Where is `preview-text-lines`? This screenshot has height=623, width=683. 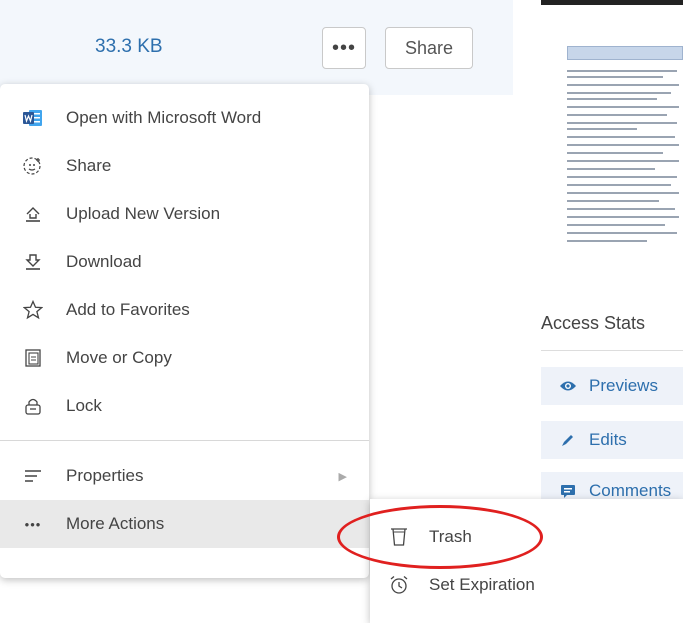 preview-text-lines is located at coordinates (625, 158).